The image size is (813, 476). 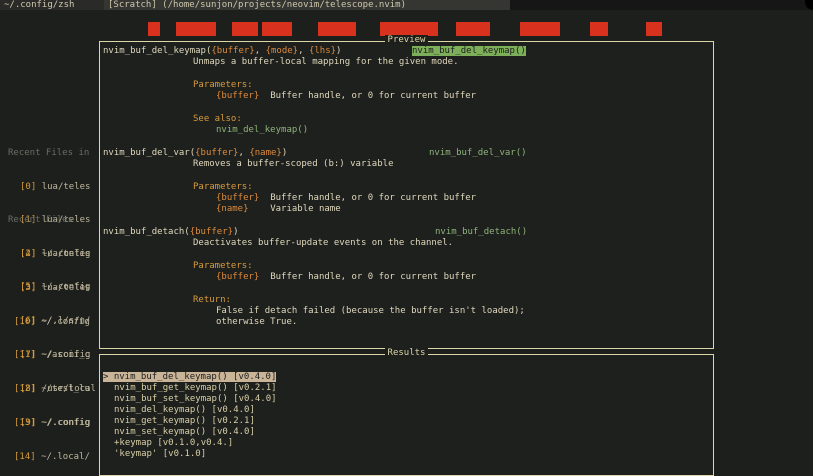 What do you see at coordinates (52, 457) in the screenshot?
I see `list-item: [14] ~/.local/` at bounding box center [52, 457].